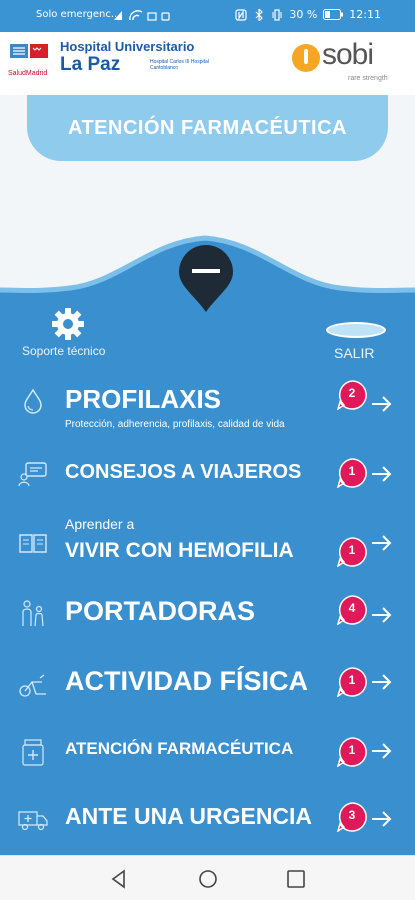  I want to click on people-icon, so click(33, 613).